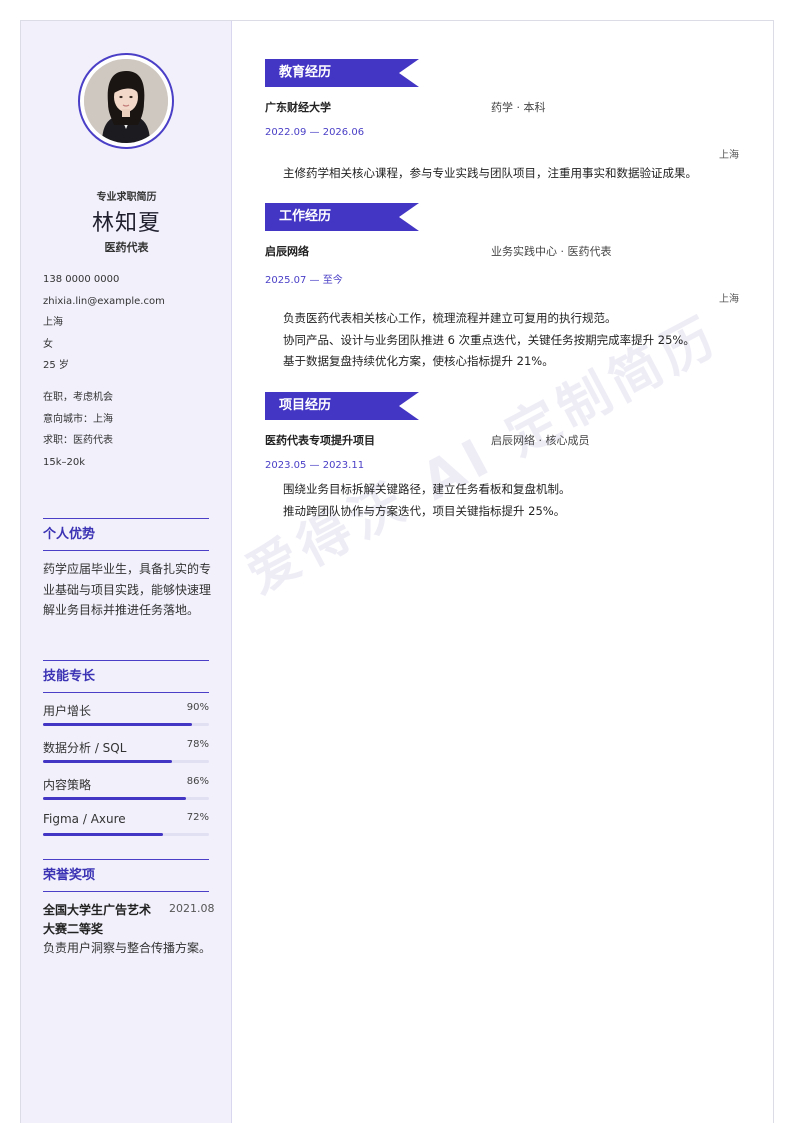  What do you see at coordinates (126, 827) in the screenshot?
I see `skill-item: Figma / Axure 72%` at bounding box center [126, 827].